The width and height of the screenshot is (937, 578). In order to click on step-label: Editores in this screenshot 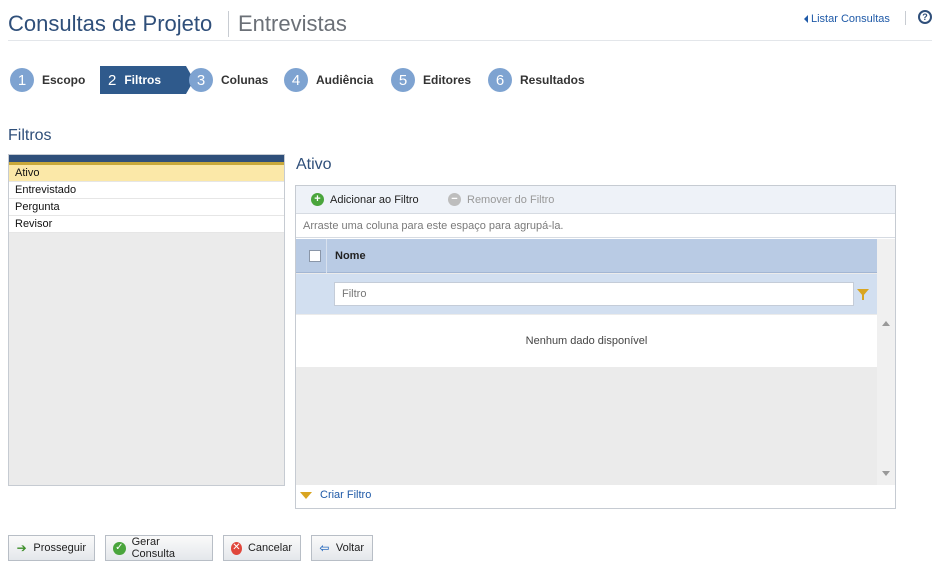, I will do `click(447, 80)`.